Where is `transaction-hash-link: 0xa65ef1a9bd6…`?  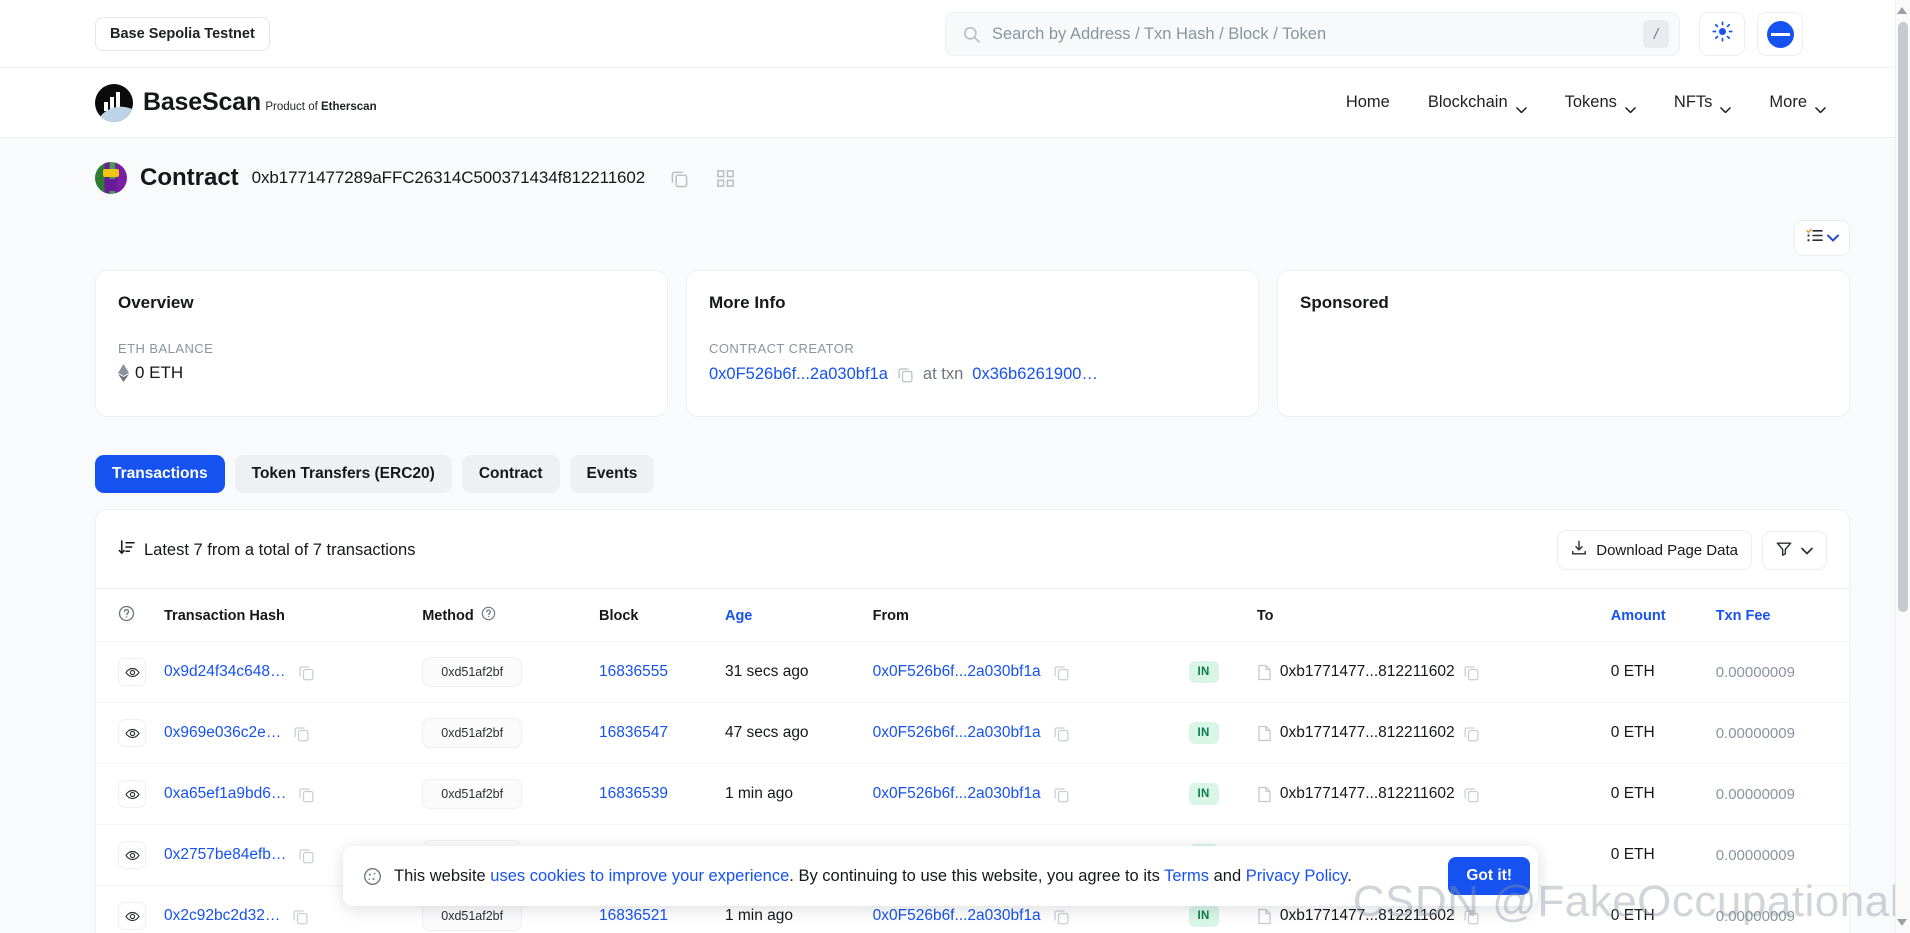
transaction-hash-link: 0xa65ef1a9bd6… is located at coordinates (225, 794).